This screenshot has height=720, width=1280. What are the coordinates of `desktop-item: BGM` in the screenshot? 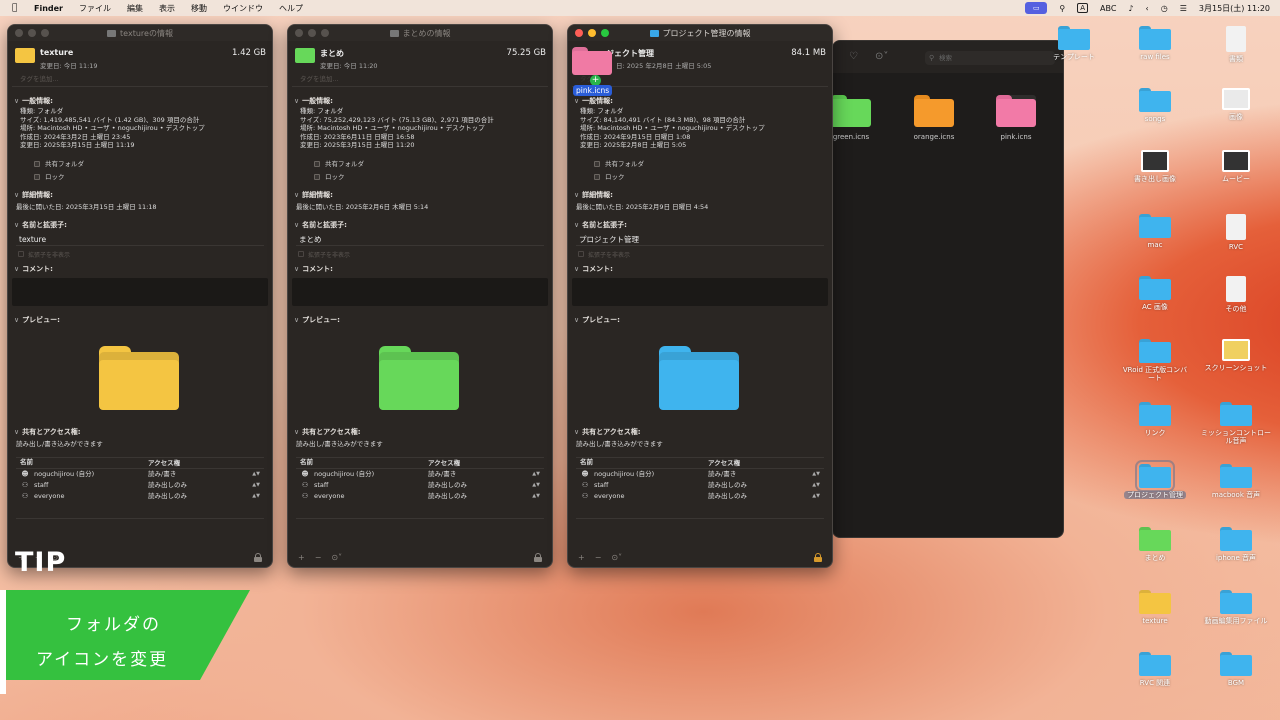 It's located at (1236, 669).